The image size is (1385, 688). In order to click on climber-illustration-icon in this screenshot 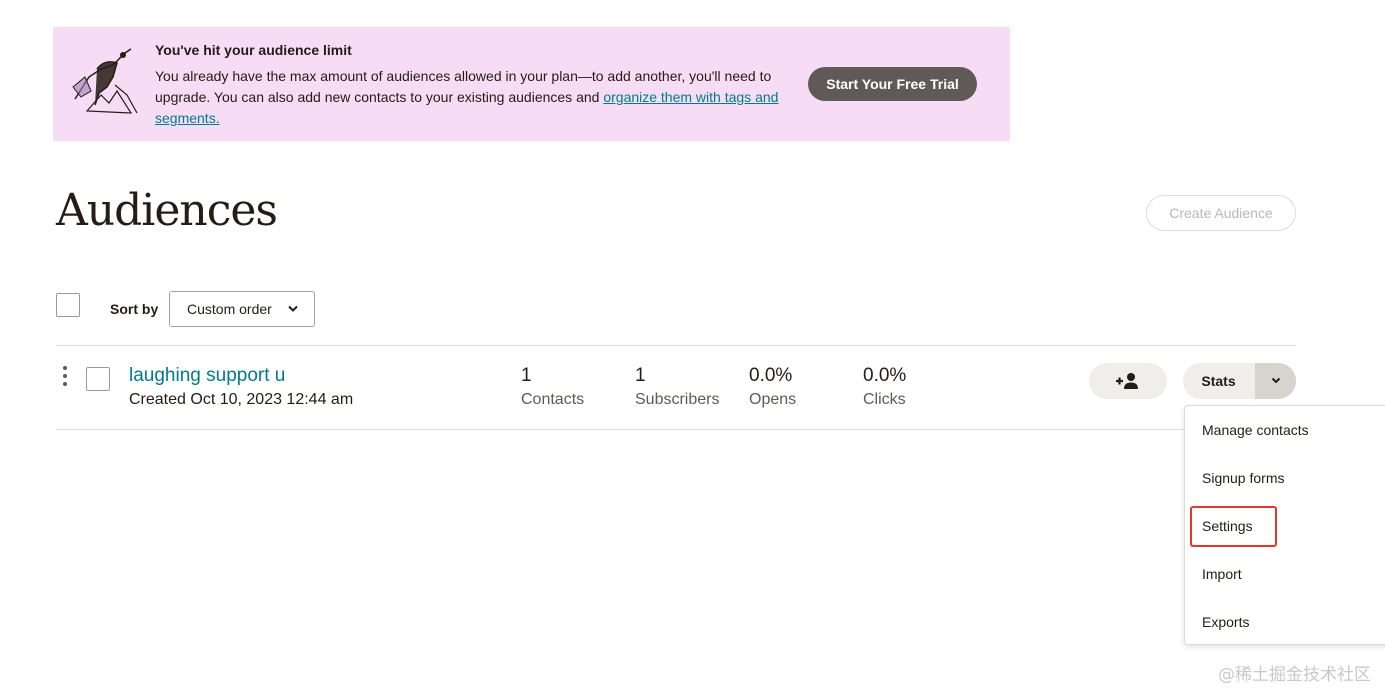, I will do `click(105, 81)`.